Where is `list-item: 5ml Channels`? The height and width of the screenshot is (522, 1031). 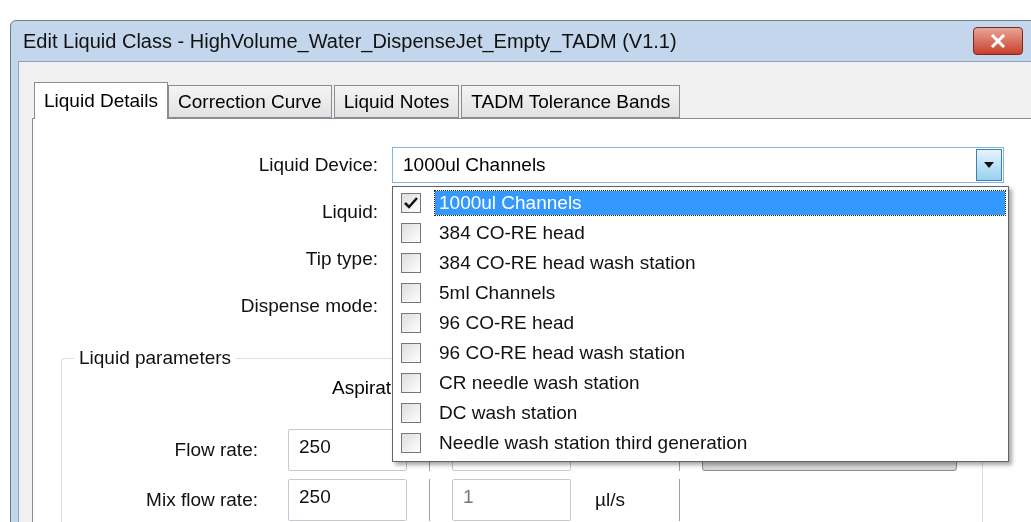 list-item: 5ml Channels is located at coordinates (497, 293).